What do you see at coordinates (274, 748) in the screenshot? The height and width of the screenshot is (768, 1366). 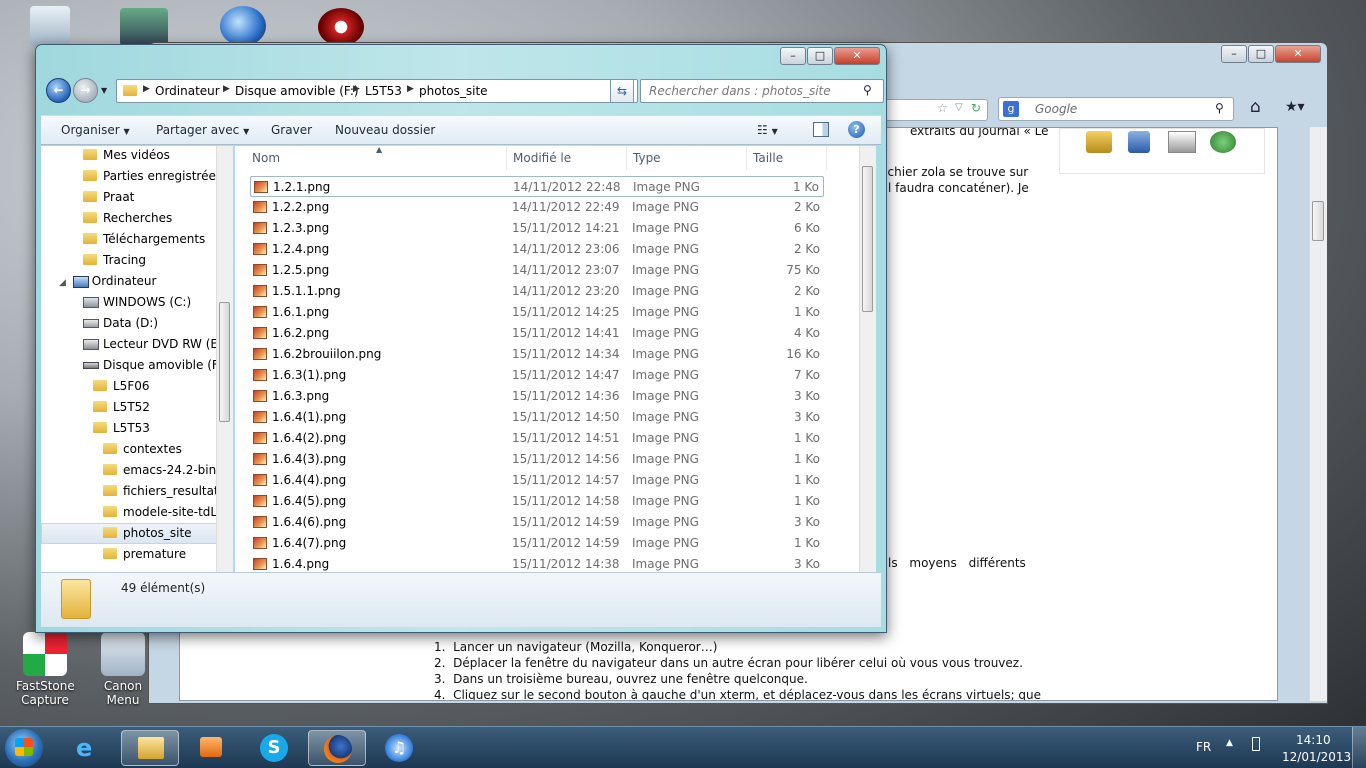 I see `taskbar-skype-button: S` at bounding box center [274, 748].